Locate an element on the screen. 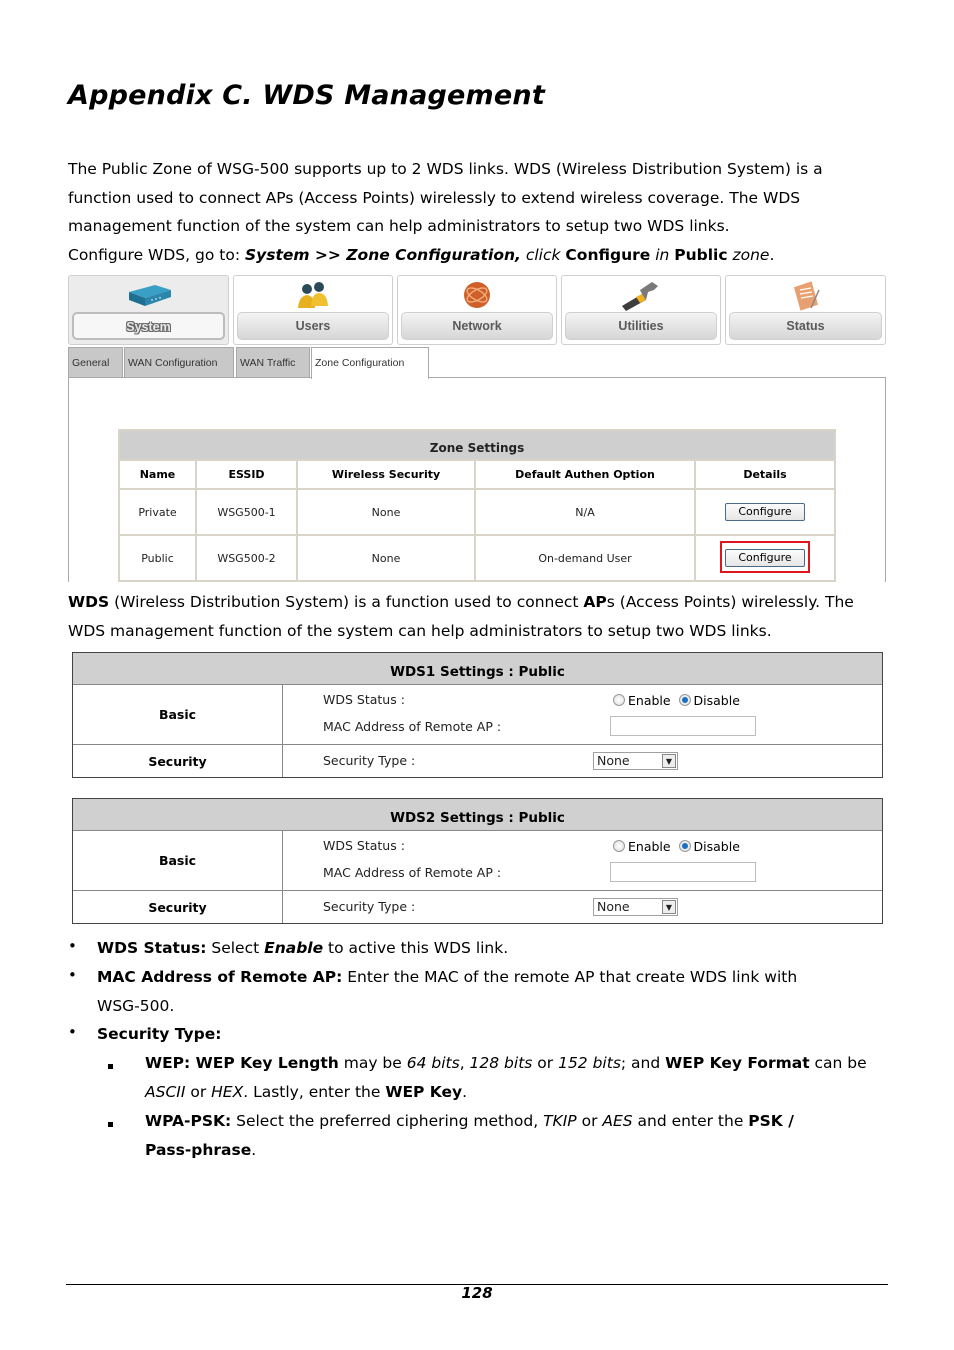  document-status-icon is located at coordinates (806, 298).